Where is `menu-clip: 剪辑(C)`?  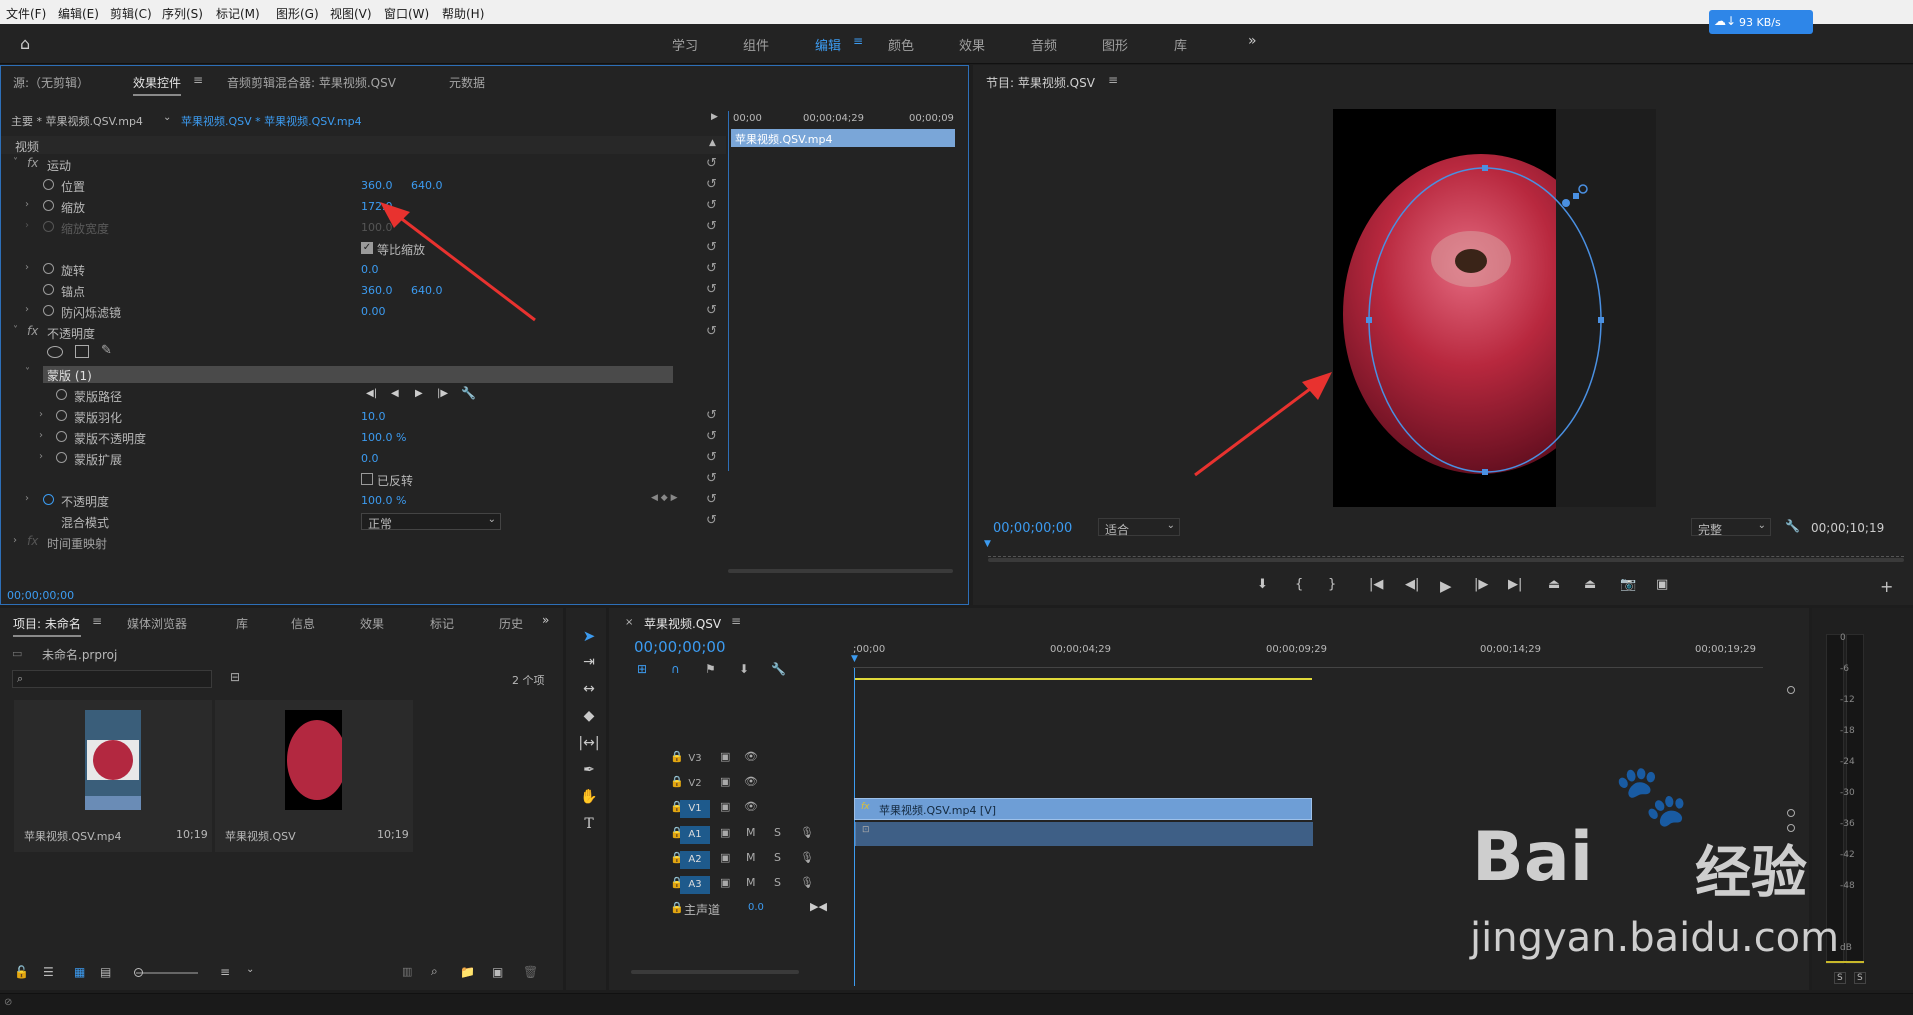 menu-clip: 剪辑(C) is located at coordinates (131, 13).